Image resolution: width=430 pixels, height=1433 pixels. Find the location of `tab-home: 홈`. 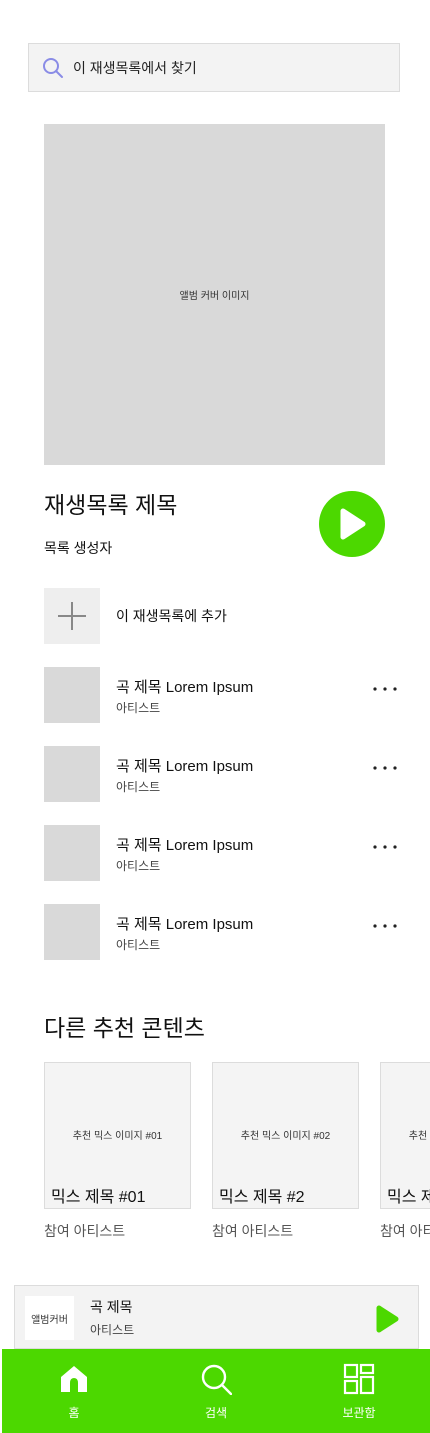

tab-home: 홈 is located at coordinates (74, 1391).